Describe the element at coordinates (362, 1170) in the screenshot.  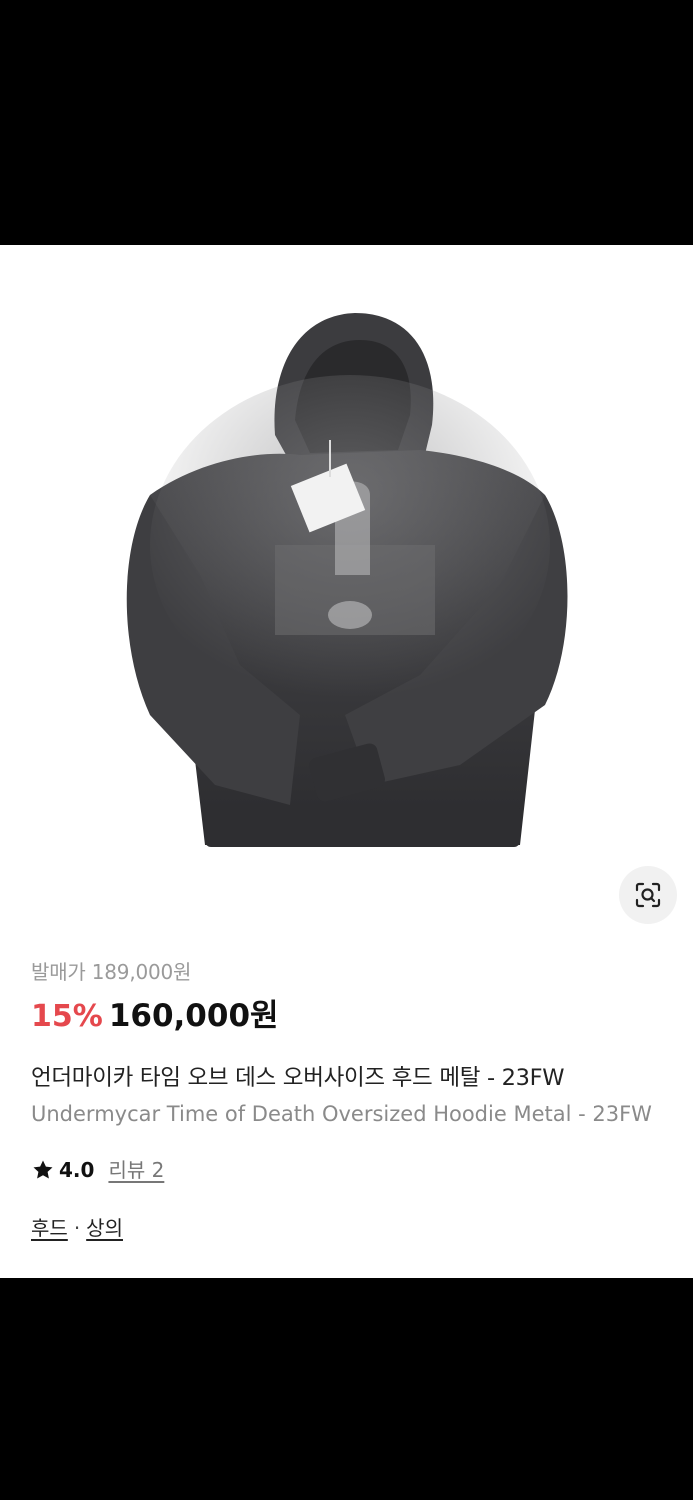
I see `rating-row: 4.0 리뷰 2` at that location.